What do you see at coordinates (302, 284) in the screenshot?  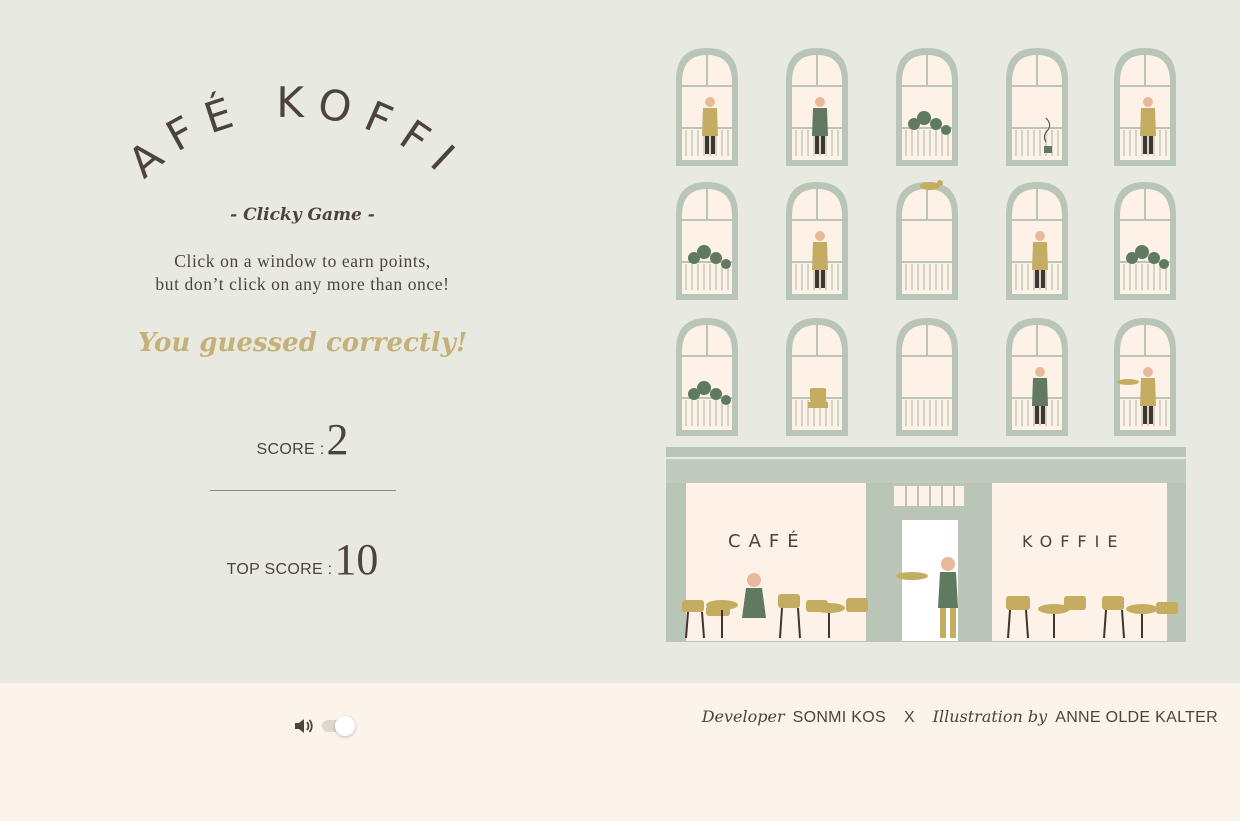 I see `instructions-line-2: but don’t click on any more than once!` at bounding box center [302, 284].